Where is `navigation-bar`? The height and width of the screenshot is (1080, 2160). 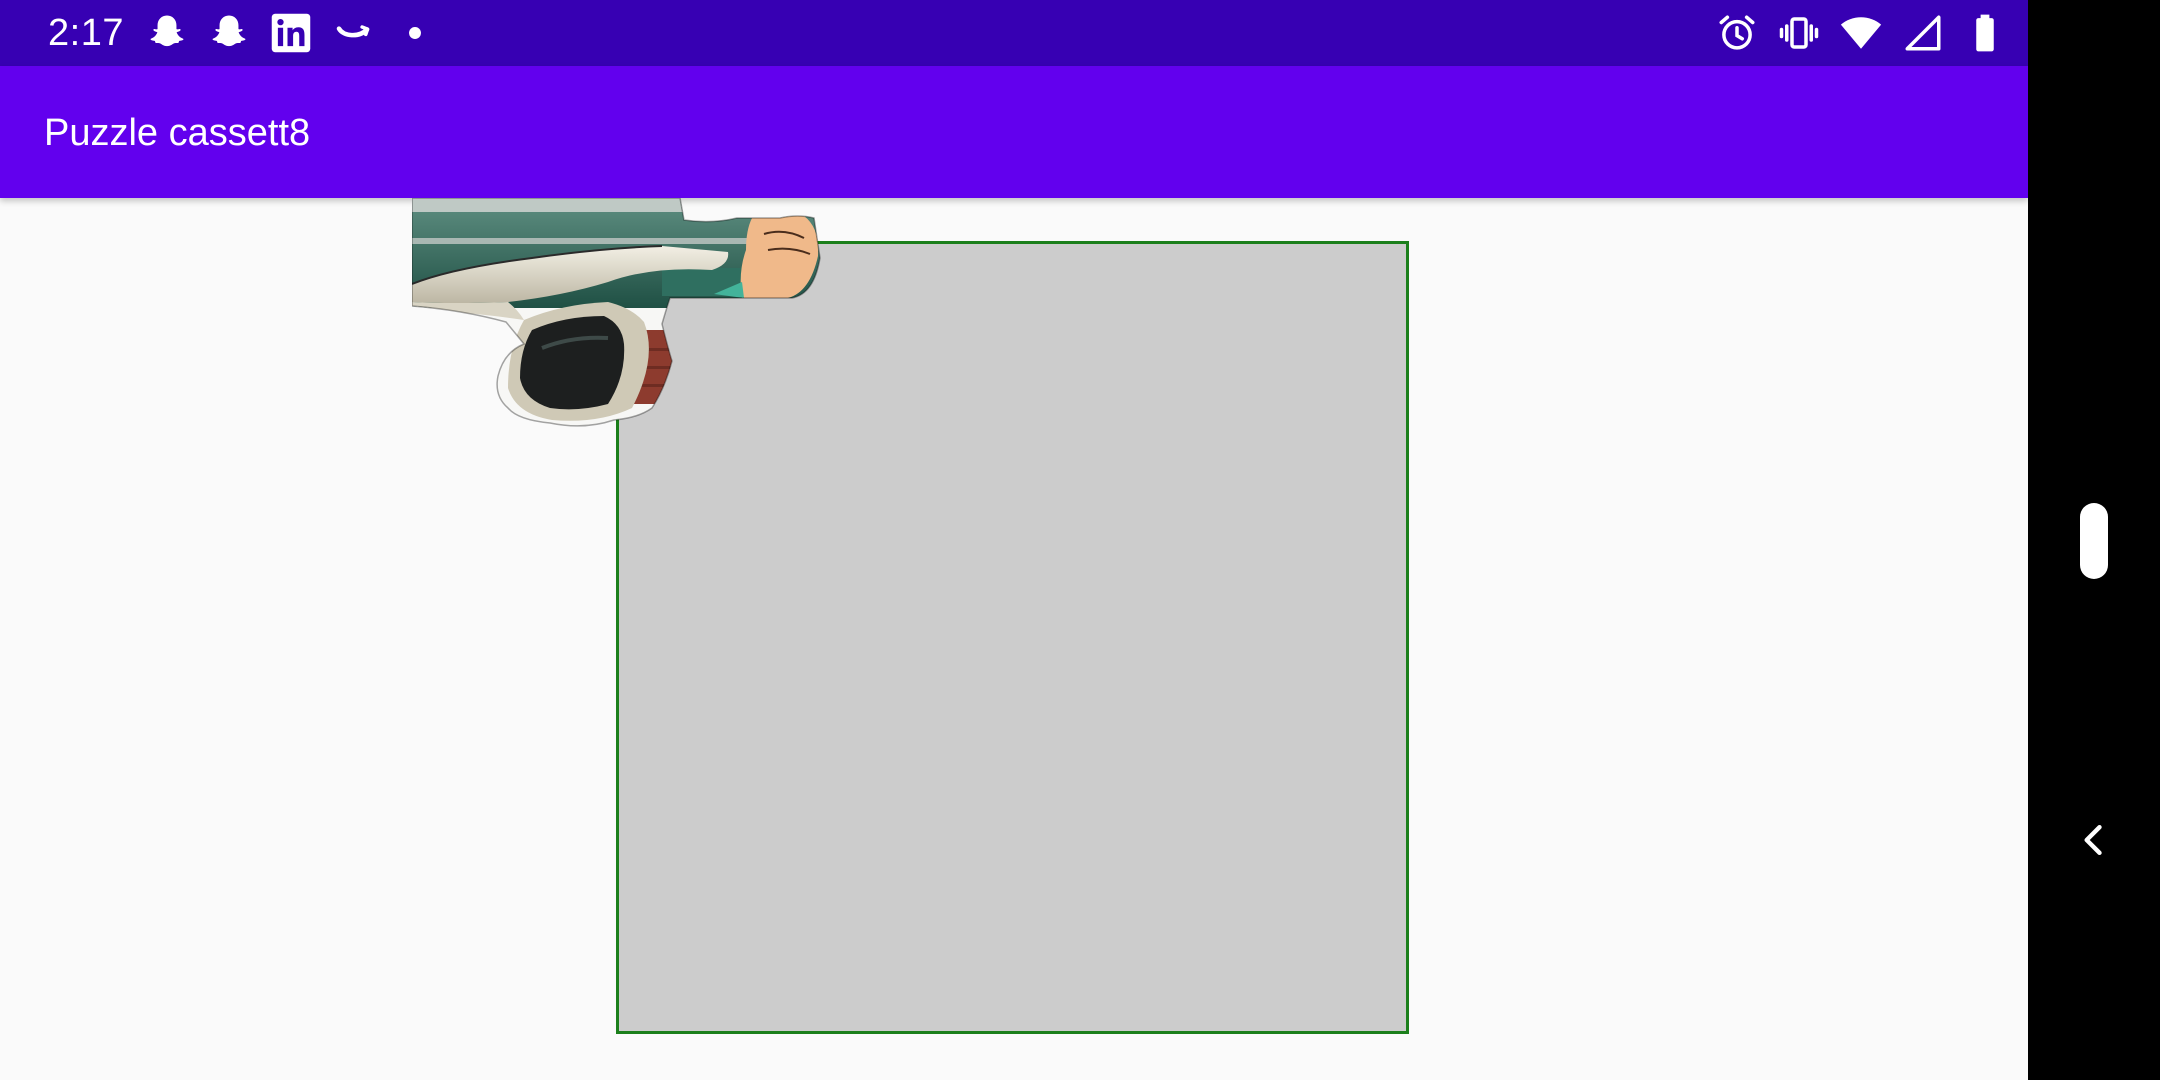
navigation-bar is located at coordinates (2094, 540).